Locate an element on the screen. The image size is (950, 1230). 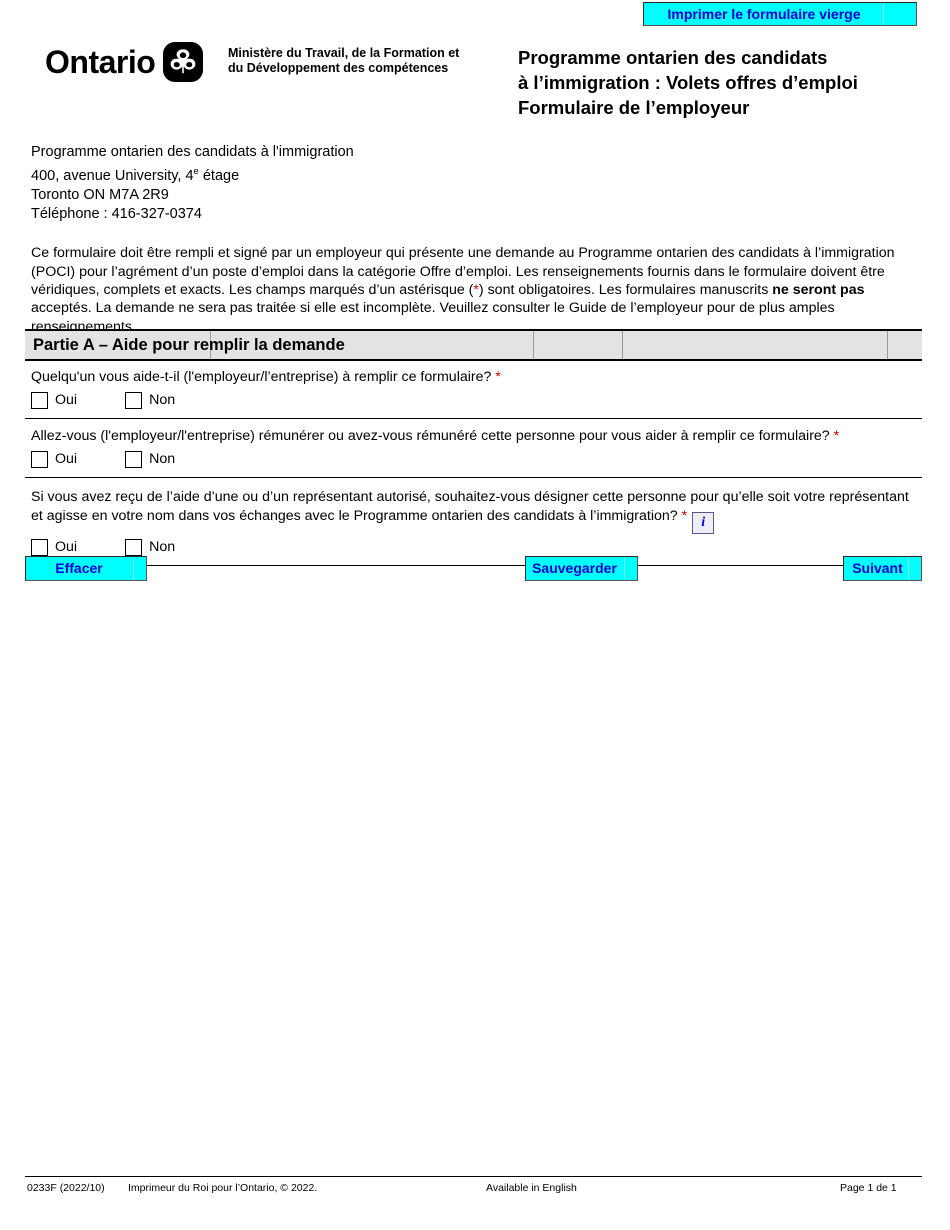
checkbox-yes-q3 is located at coordinates (39, 547).